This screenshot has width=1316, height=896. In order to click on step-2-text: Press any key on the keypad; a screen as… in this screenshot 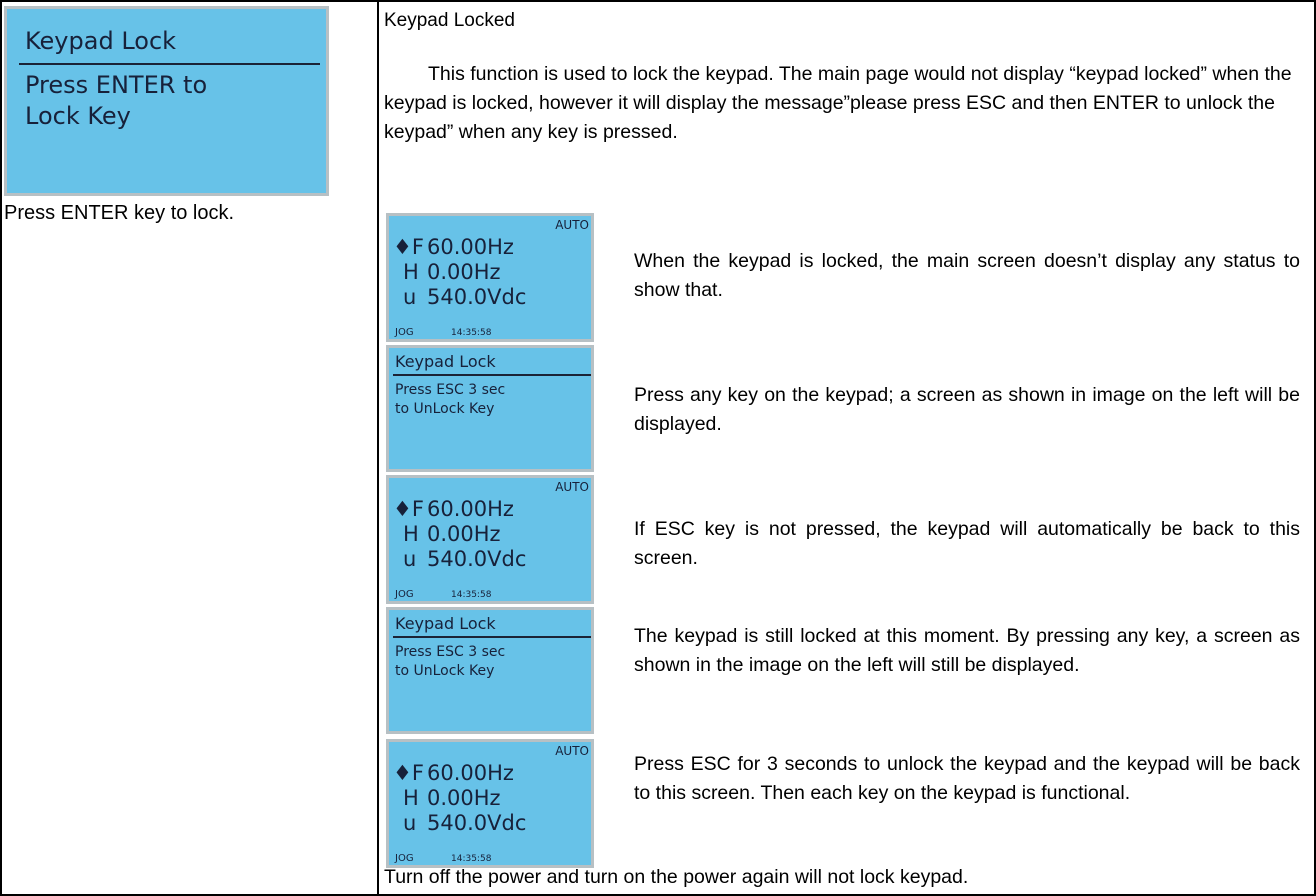, I will do `click(967, 409)`.